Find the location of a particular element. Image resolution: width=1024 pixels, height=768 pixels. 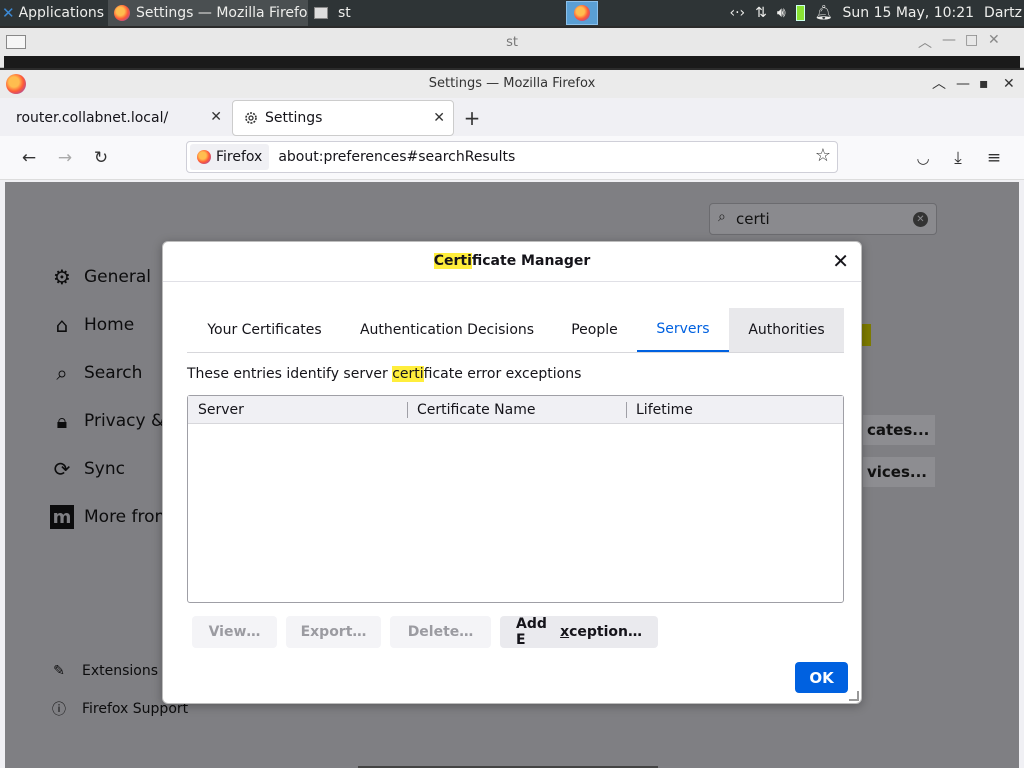

mozilla-icon: m is located at coordinates (62, 517).